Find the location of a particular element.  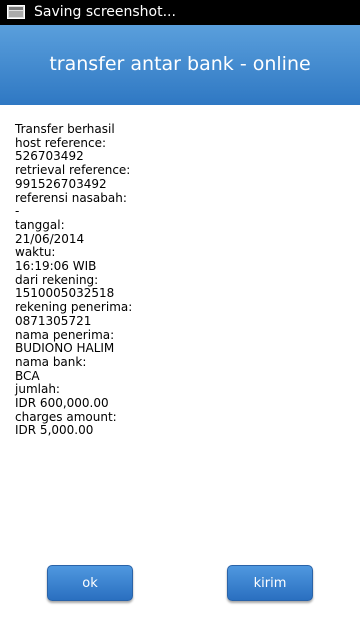

screenshot-icon is located at coordinates (16, 12).